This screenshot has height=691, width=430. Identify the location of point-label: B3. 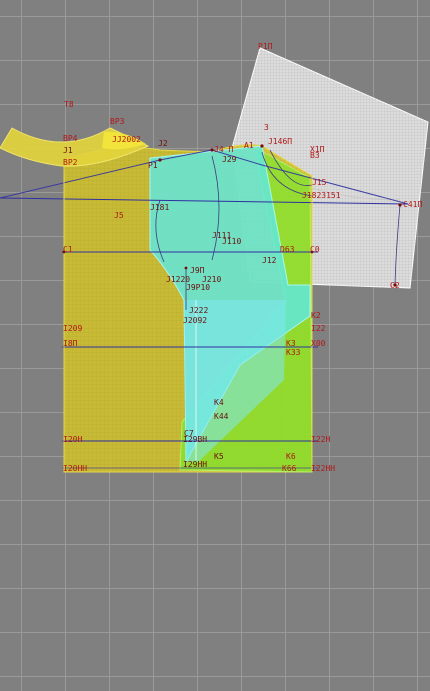
(315, 155).